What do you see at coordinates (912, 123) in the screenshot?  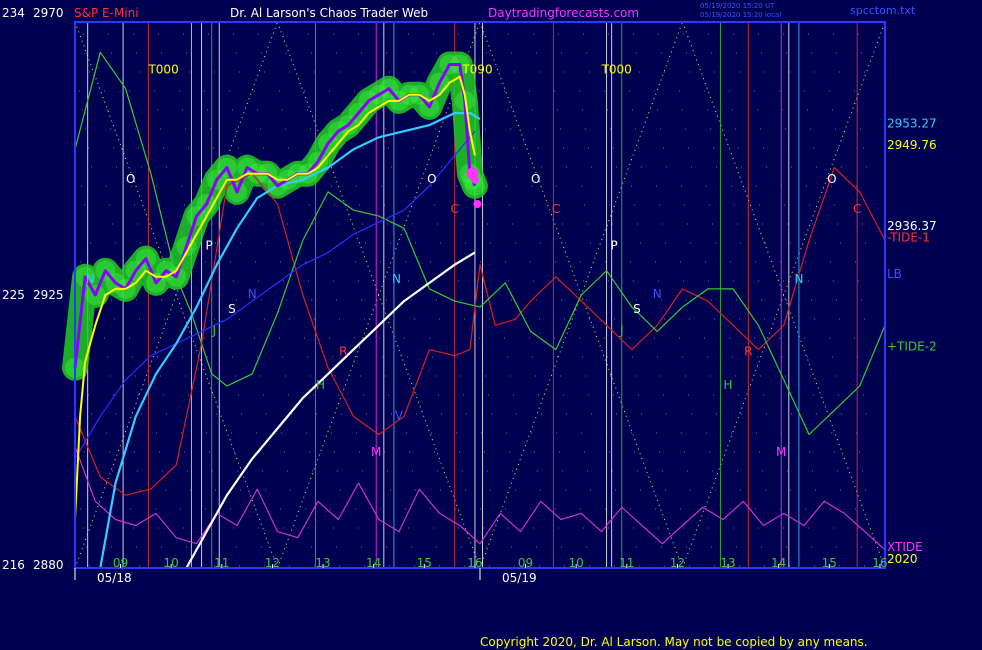 I see `right-axis-label: 2953.27` at bounding box center [912, 123].